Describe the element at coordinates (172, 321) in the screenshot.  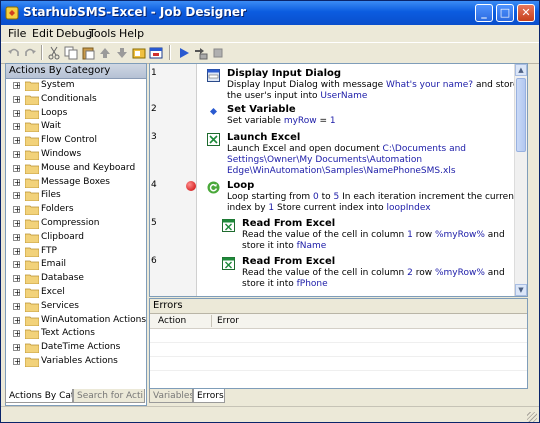
I see `column-action: Action` at that location.